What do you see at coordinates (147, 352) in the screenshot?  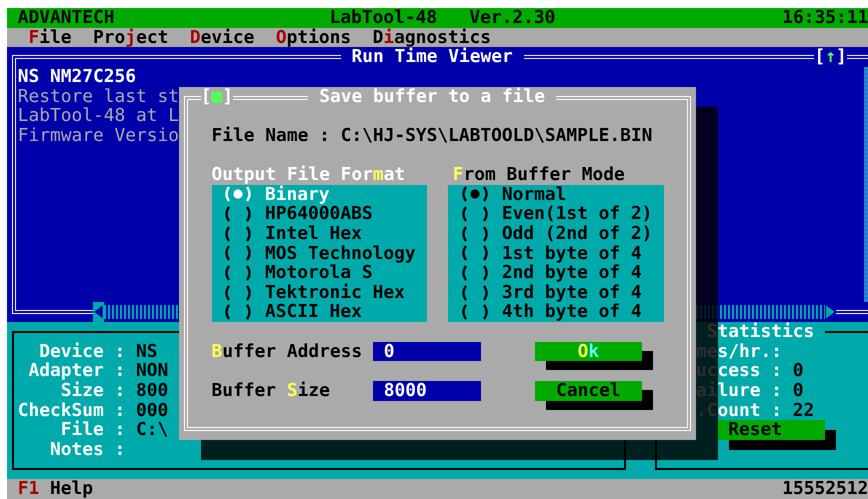 I see `info-value: NS` at bounding box center [147, 352].